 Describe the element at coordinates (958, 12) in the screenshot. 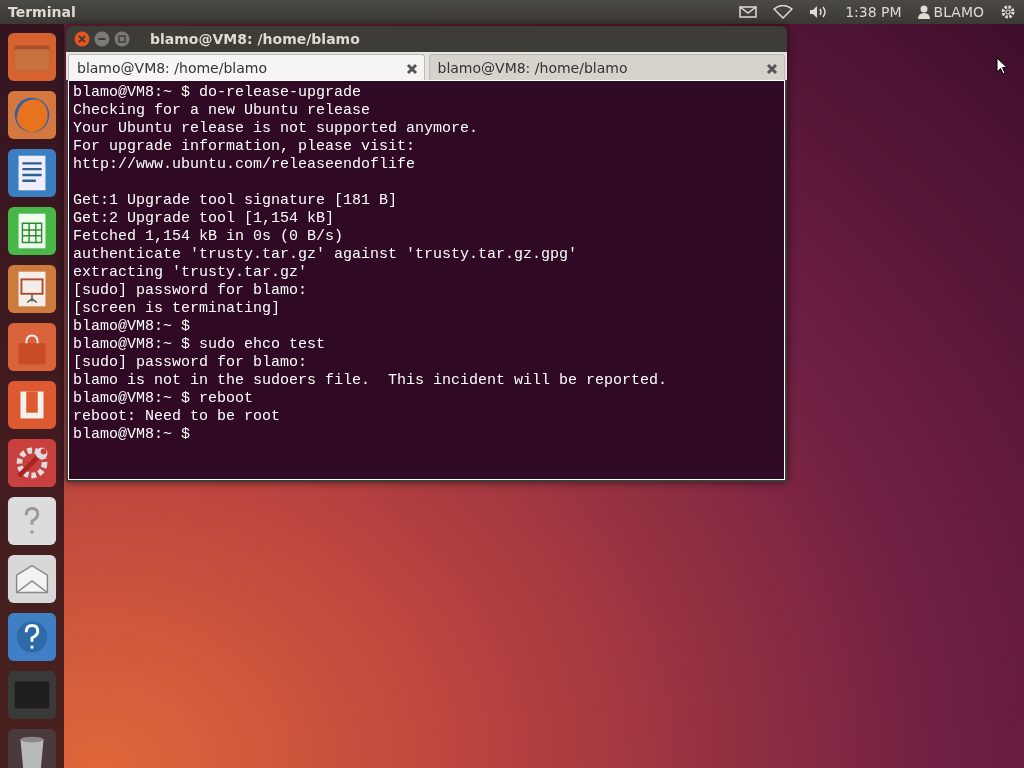

I see `user-name: BLAMO` at that location.